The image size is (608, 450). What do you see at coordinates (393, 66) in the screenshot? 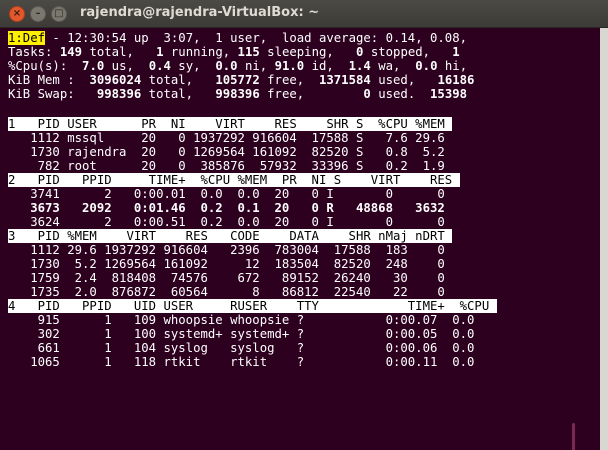
I see `summary-label: wa,` at bounding box center [393, 66].